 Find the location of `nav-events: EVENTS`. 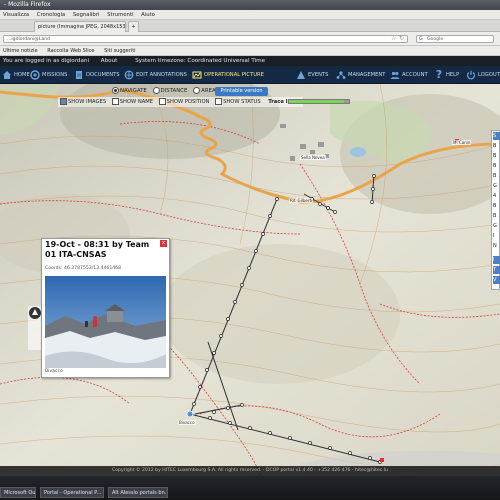

nav-events: EVENTS is located at coordinates (312, 75).